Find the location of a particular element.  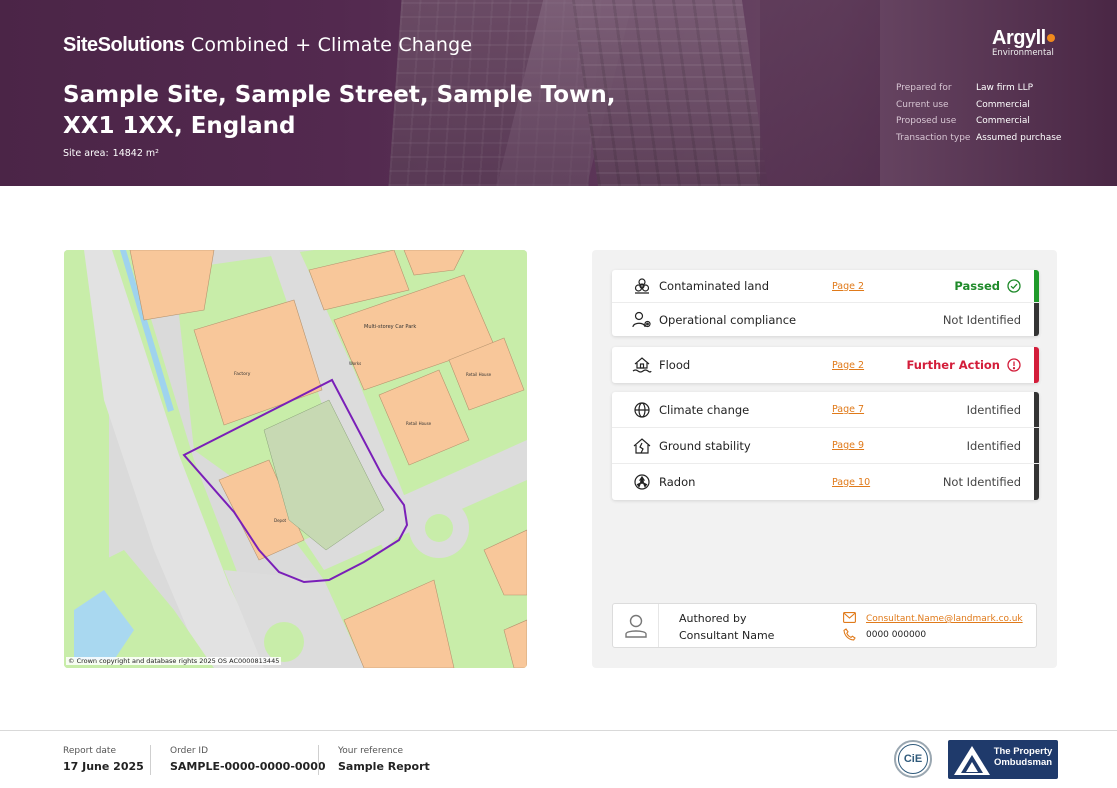

biohazard-icon is located at coordinates (642, 286).